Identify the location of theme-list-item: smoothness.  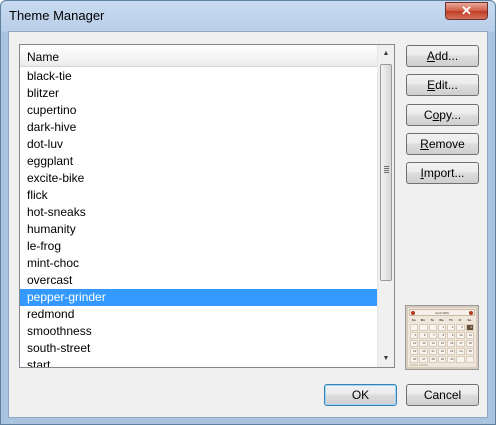
(199, 331).